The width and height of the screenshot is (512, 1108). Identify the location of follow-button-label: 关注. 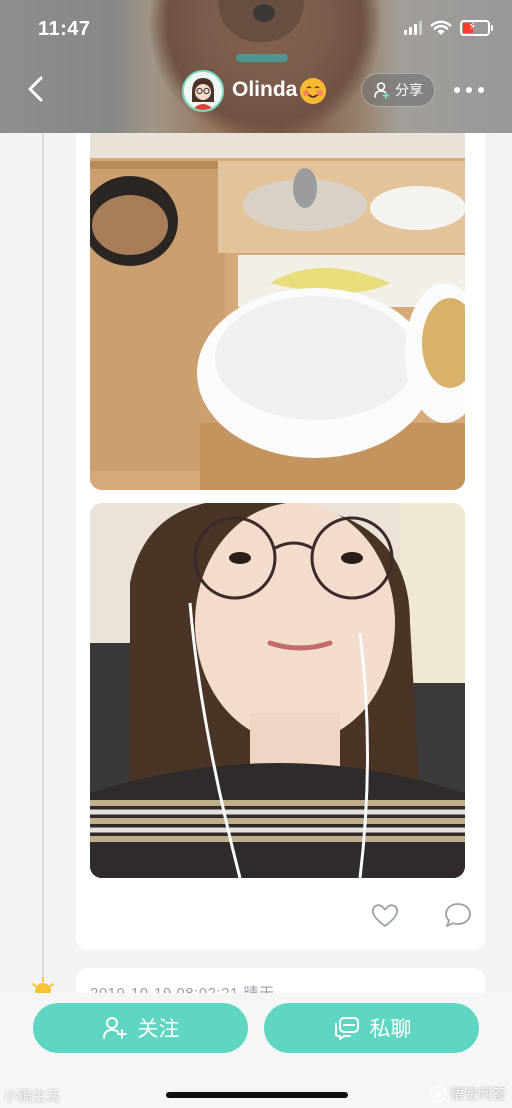
(158, 1029).